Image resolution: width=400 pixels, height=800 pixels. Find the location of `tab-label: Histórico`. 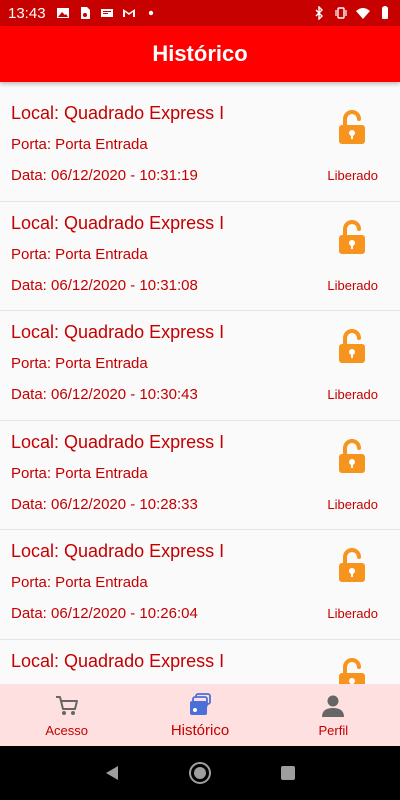

tab-label: Histórico is located at coordinates (200, 730).